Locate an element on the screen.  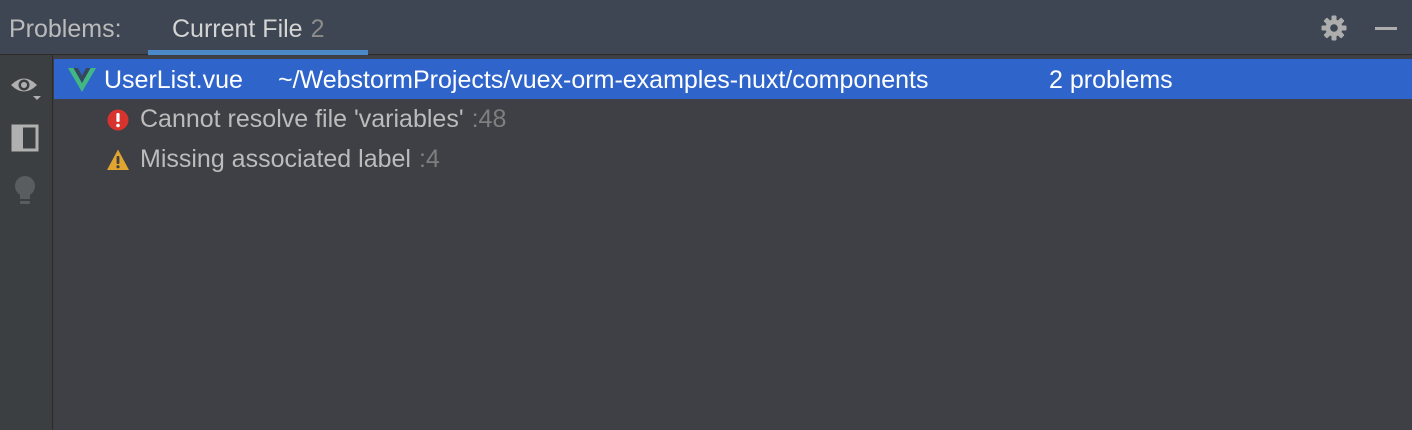
tab-current-file: Current File 2 is located at coordinates (258, 27).